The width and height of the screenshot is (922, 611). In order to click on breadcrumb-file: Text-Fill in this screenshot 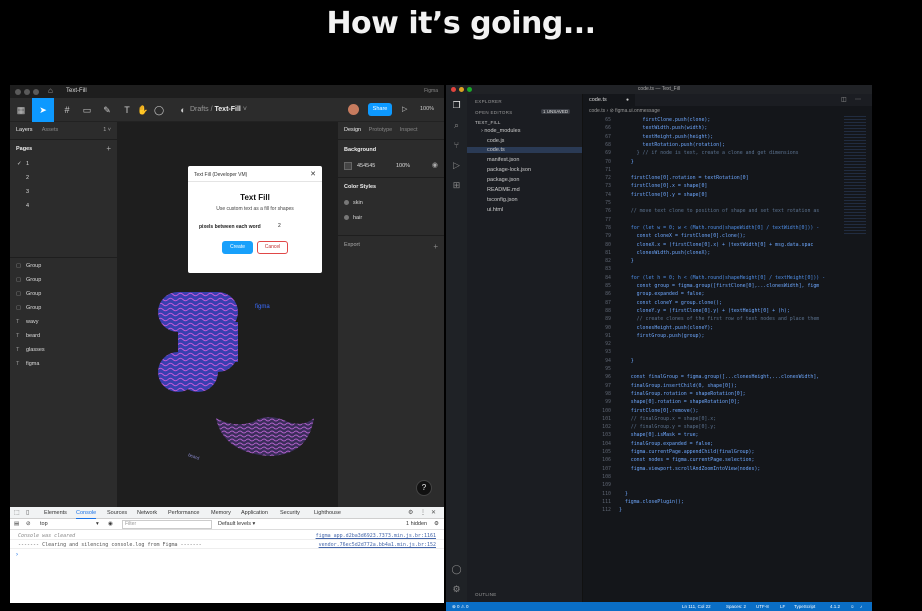, I will do `click(228, 109)`.